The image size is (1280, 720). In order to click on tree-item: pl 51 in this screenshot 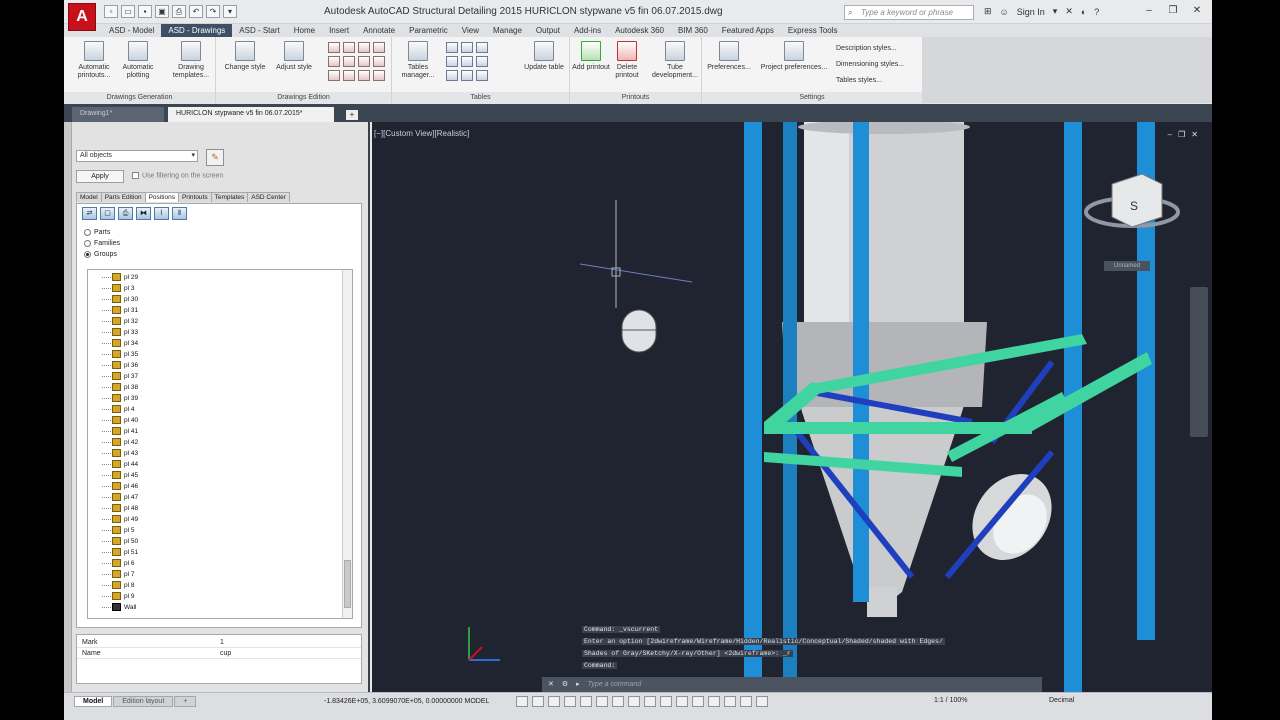, I will do `click(120, 552)`.